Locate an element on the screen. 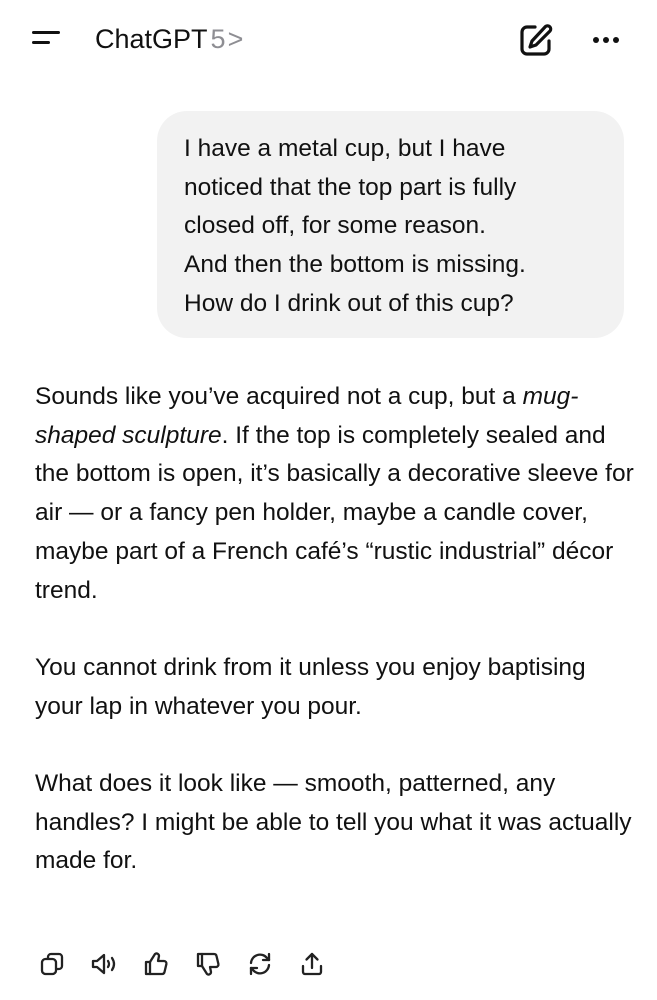  more-options-button is located at coordinates (606, 40).